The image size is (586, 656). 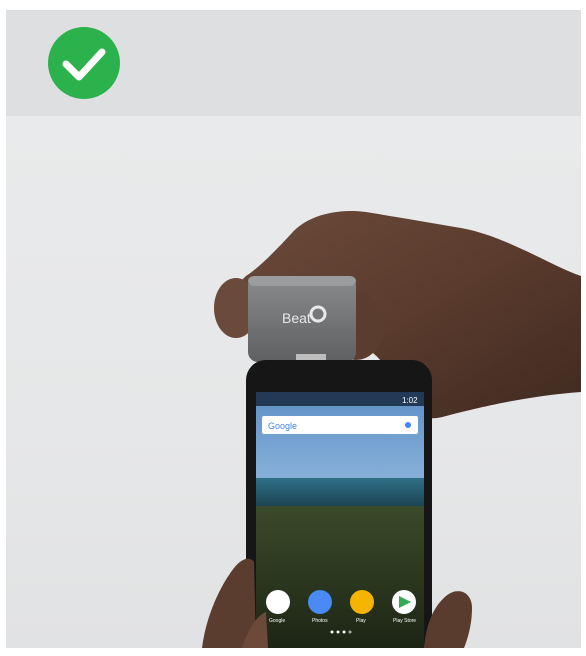 I want to click on app-label-4: Play Store, so click(x=404, y=621).